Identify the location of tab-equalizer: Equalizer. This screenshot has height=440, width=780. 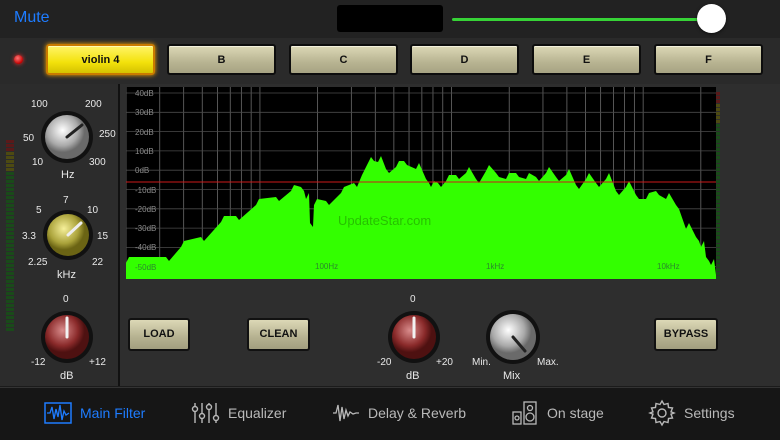
(238, 413).